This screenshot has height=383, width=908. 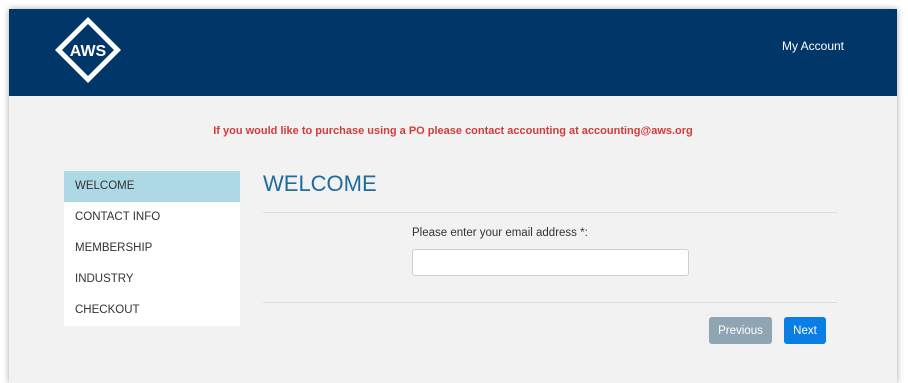 I want to click on logo-text: AWS, so click(x=88, y=51).